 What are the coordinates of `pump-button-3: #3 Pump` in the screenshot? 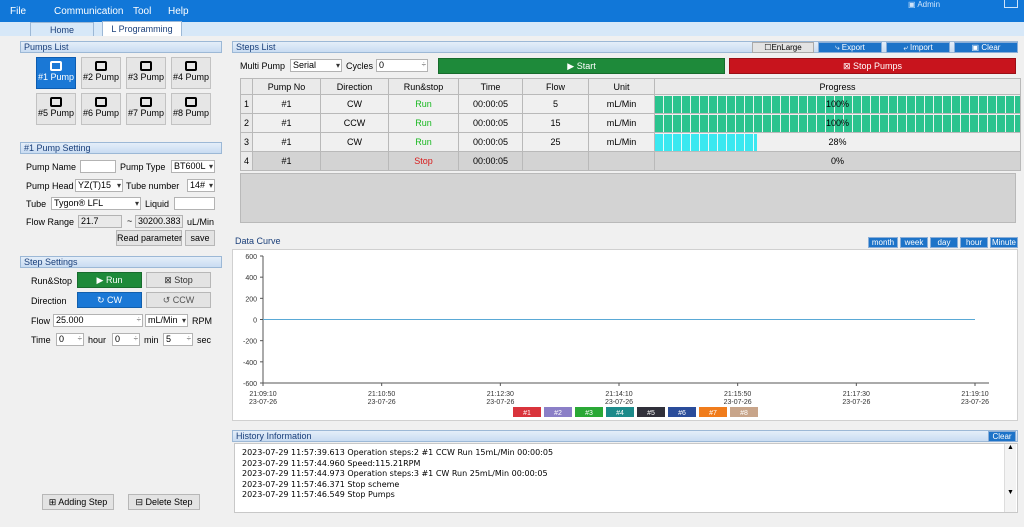 It's located at (146, 73).